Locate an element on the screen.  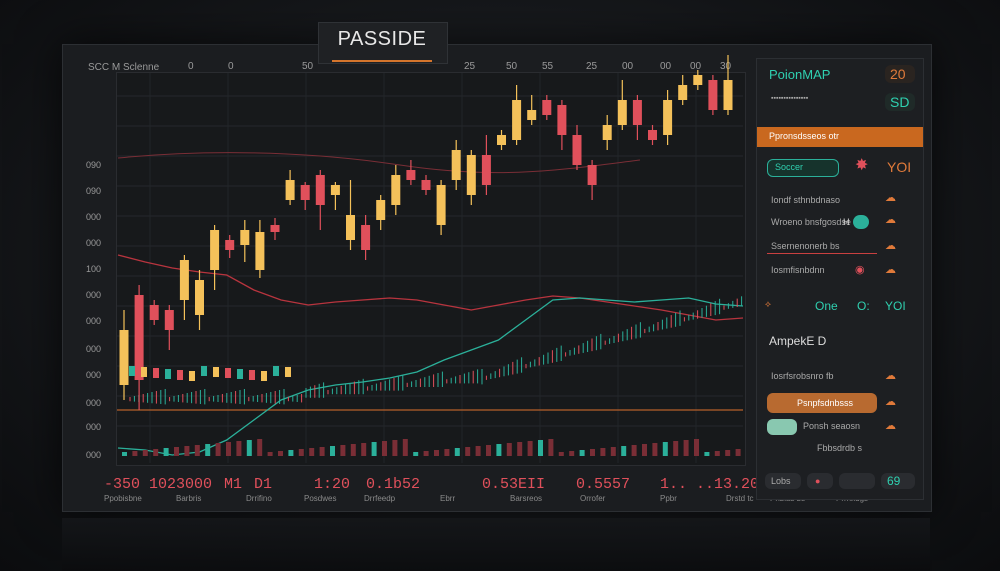
panel-orange-bar-label: Ppronsdsseos otr is located at coordinates (804, 136).